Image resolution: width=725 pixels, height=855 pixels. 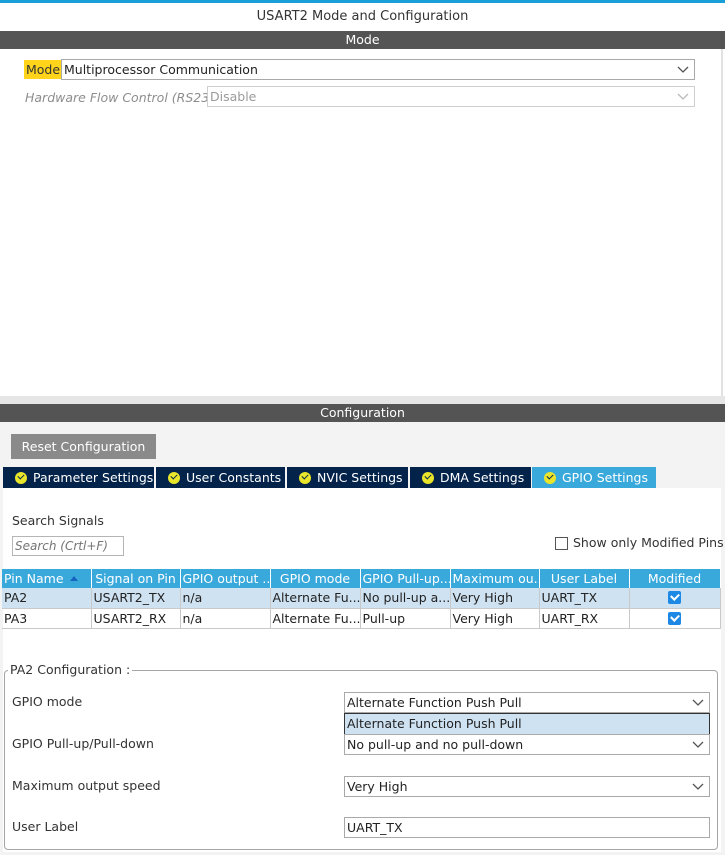 I want to click on tab-label: NVIC Settings, so click(x=360, y=477).